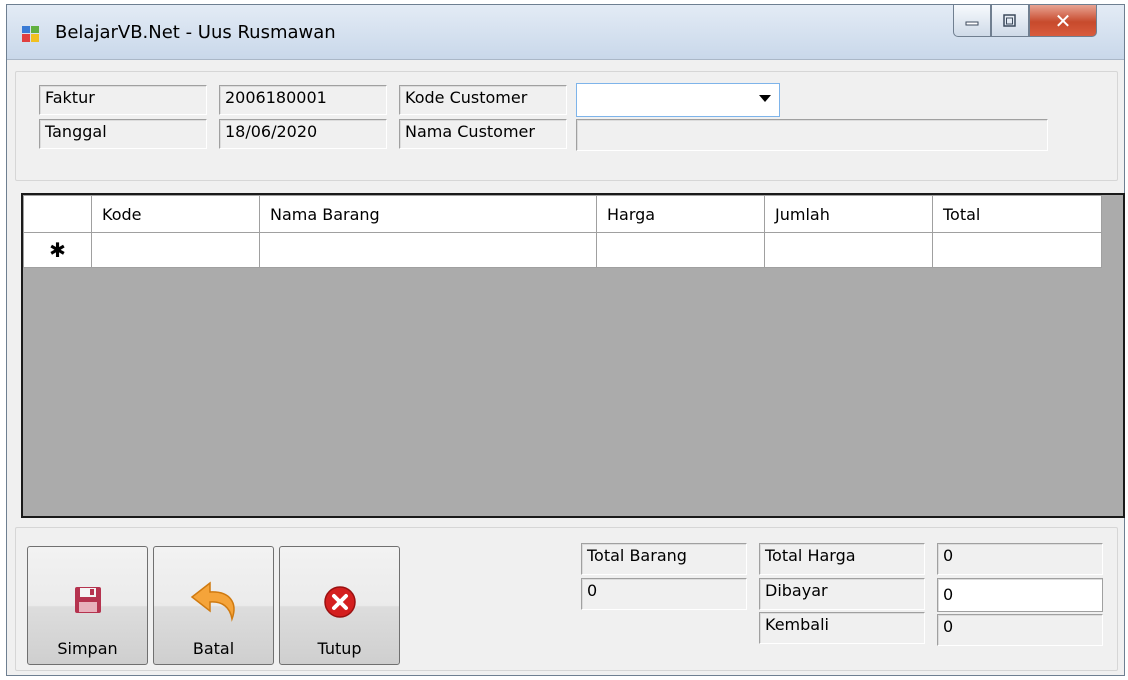  What do you see at coordinates (213, 648) in the screenshot?
I see `batal-label: Batal` at bounding box center [213, 648].